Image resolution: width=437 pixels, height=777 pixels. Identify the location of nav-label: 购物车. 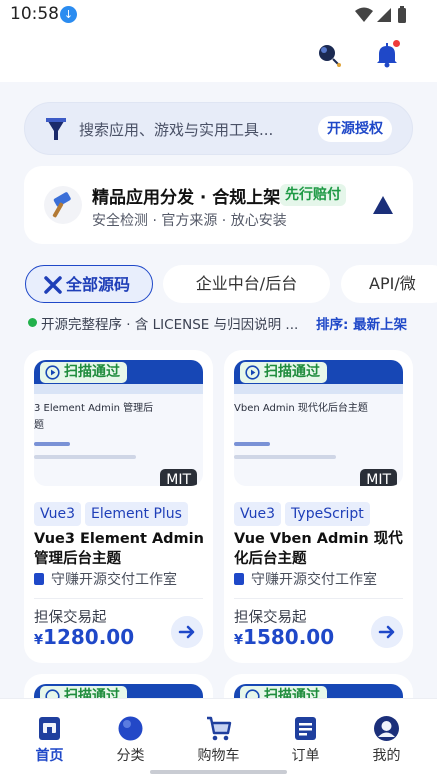
(218, 756).